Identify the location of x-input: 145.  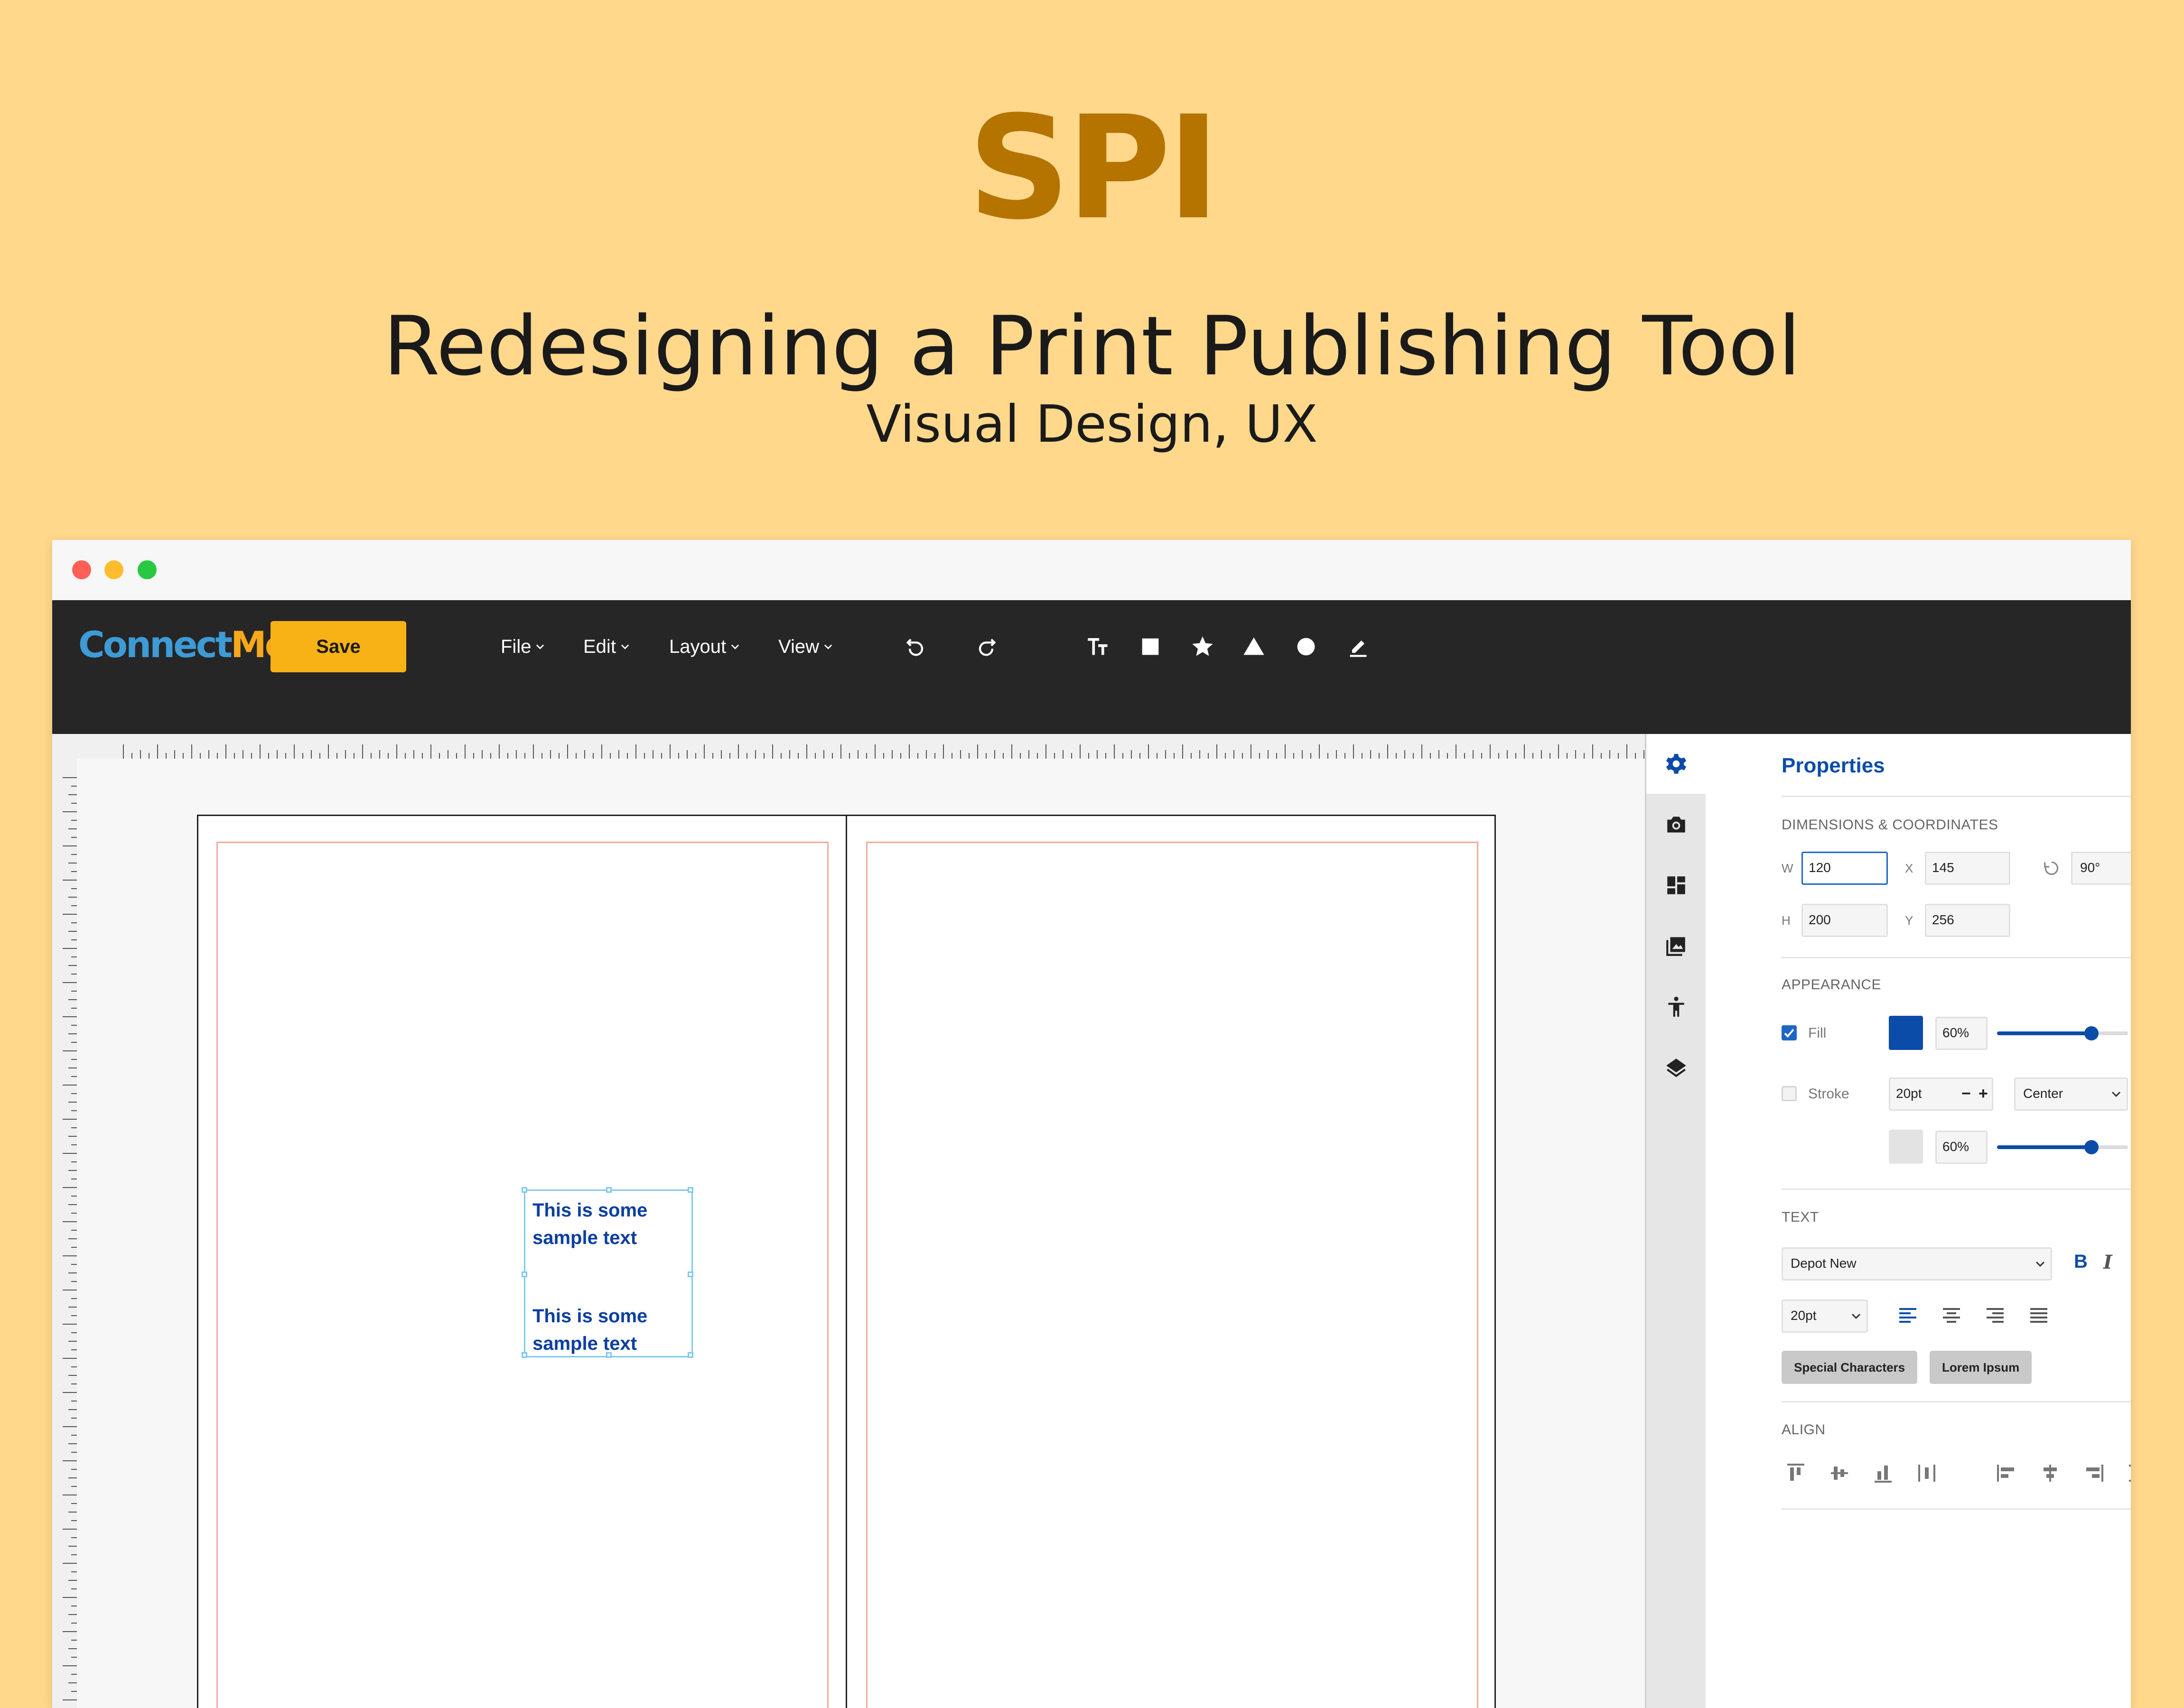
(1967, 868).